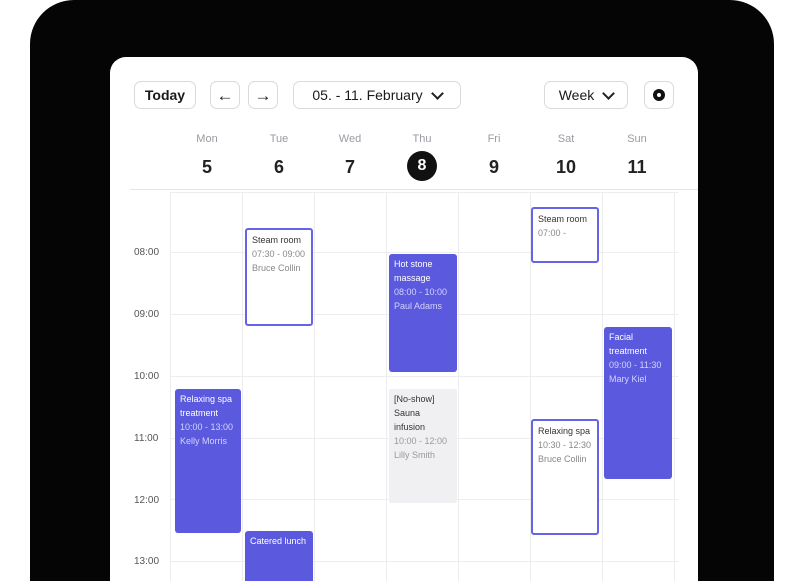  What do you see at coordinates (350, 139) in the screenshot?
I see `day-name: Wed` at bounding box center [350, 139].